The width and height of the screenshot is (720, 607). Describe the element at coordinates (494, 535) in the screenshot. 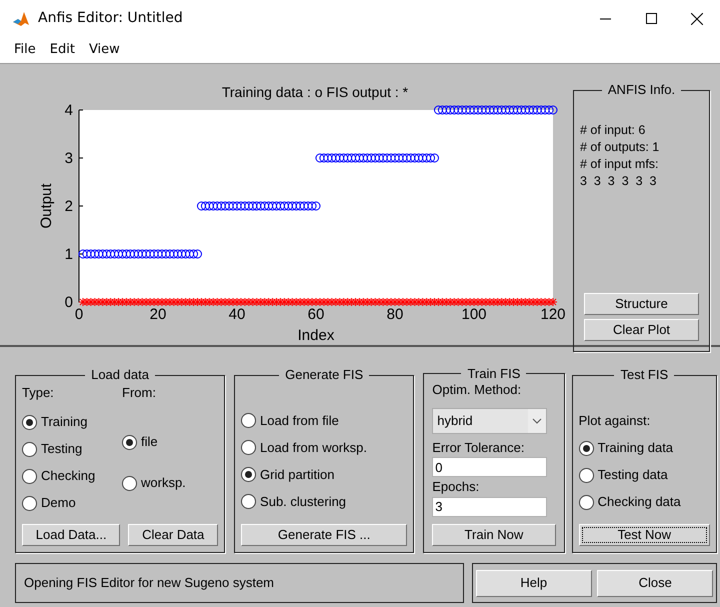

I see `panel-button: Train Now` at that location.